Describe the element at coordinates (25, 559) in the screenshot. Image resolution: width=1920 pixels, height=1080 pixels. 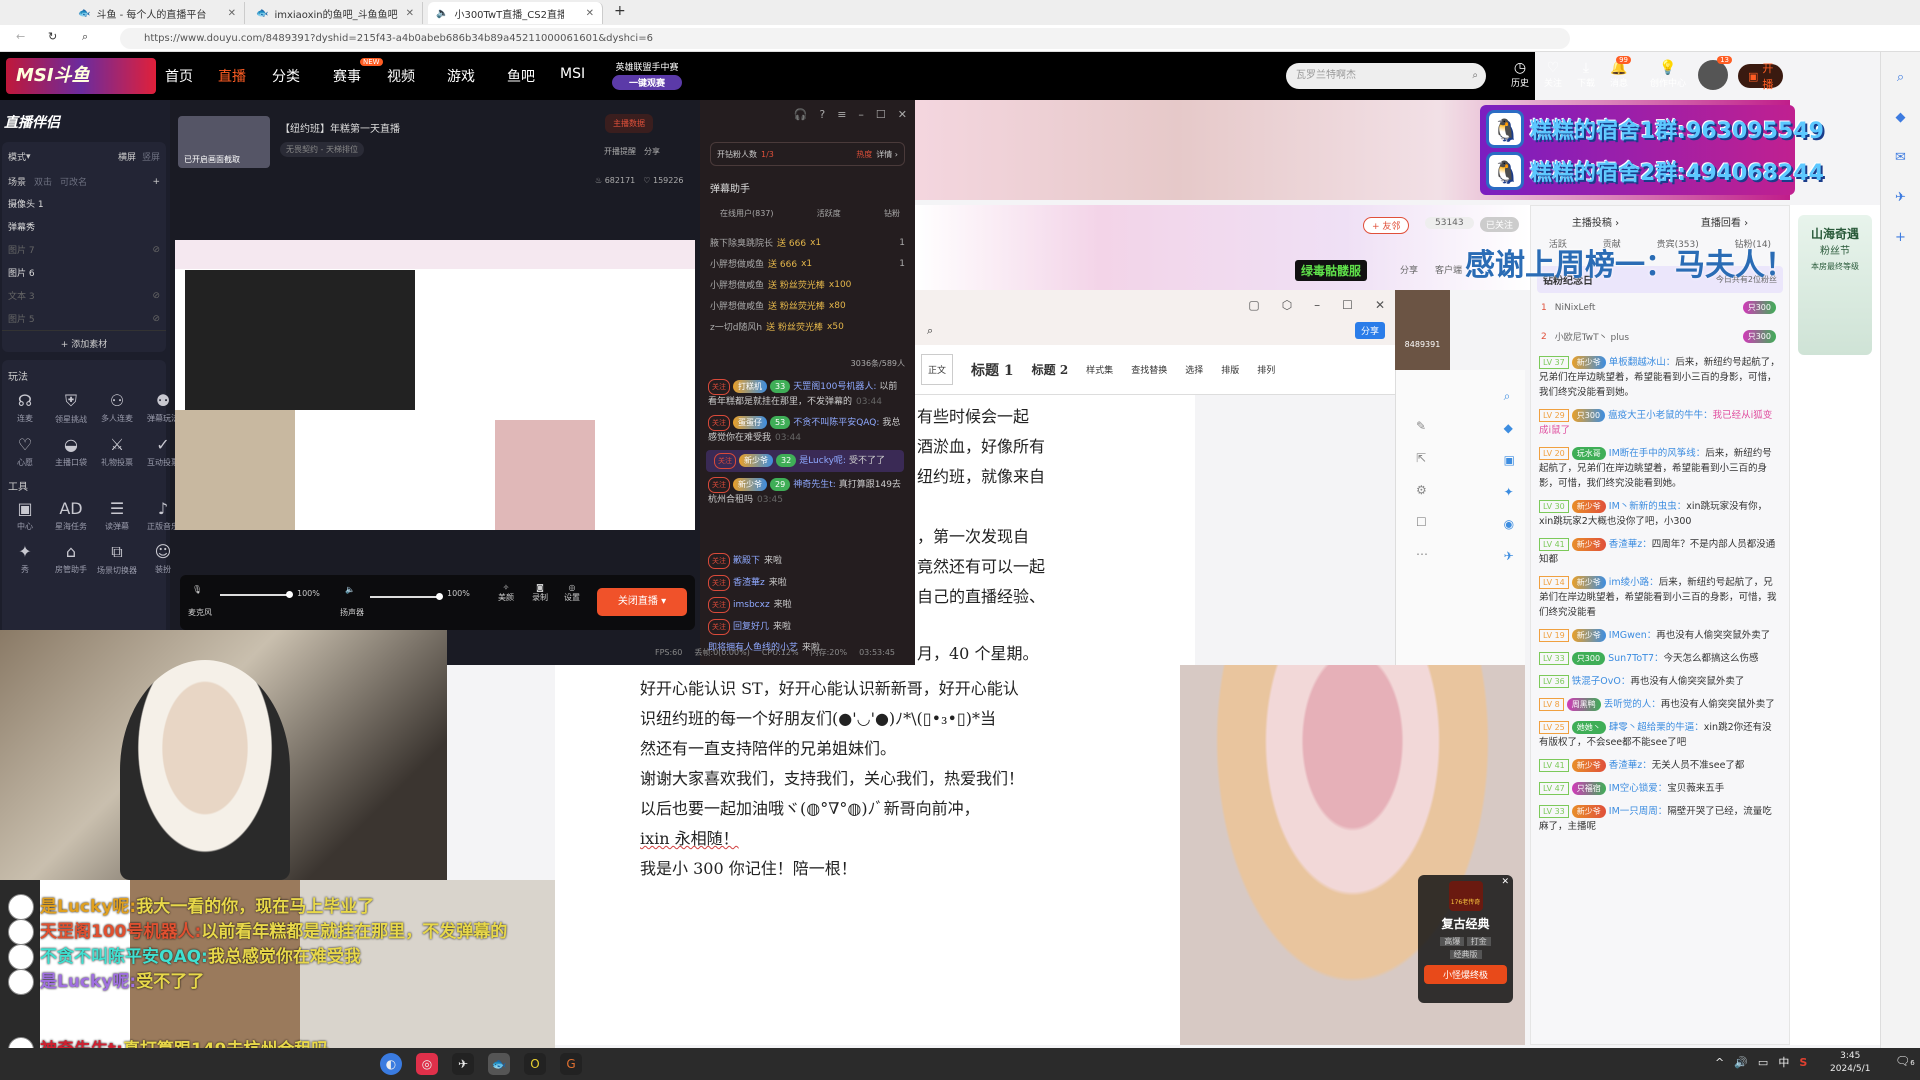
I see `feature-tool-item: ✦ 秀` at that location.